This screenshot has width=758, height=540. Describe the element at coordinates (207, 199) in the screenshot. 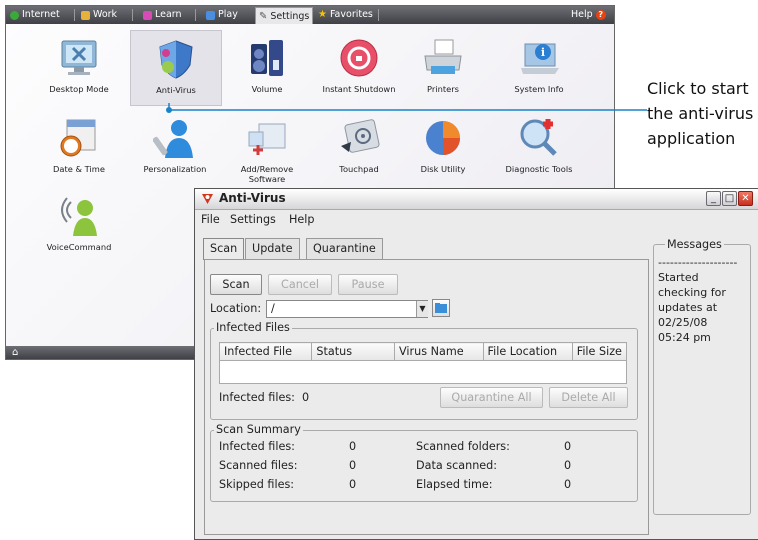

I see `shield-icon` at that location.